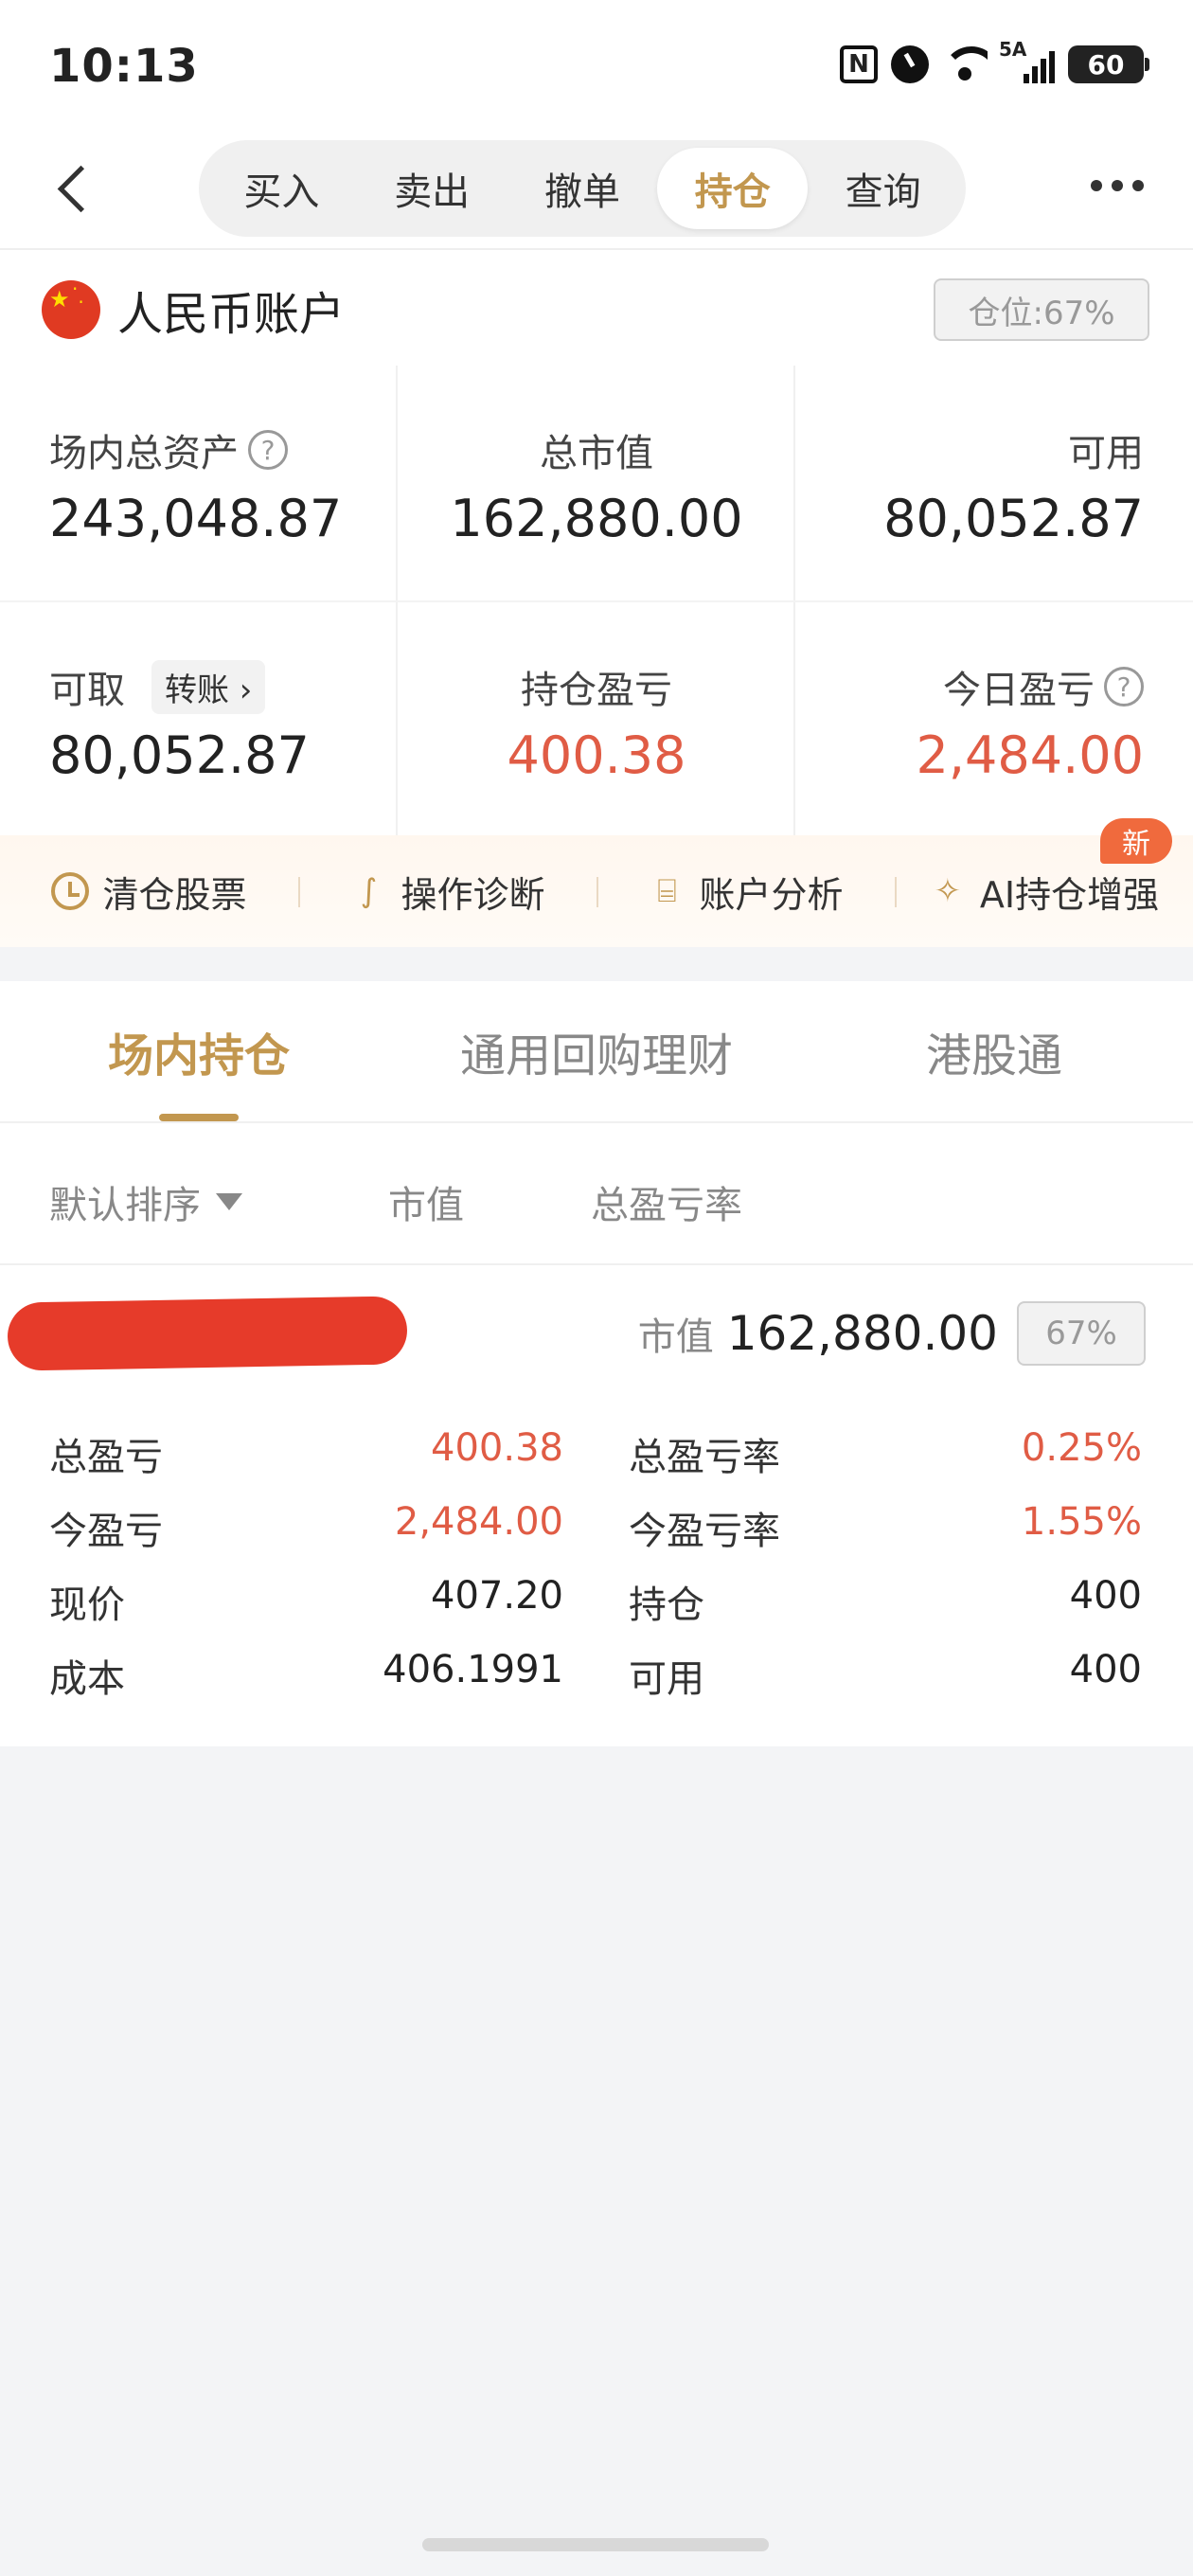 The image size is (1193, 2576). I want to click on tab-repo-finance: 通用回购理财, so click(596, 1051).